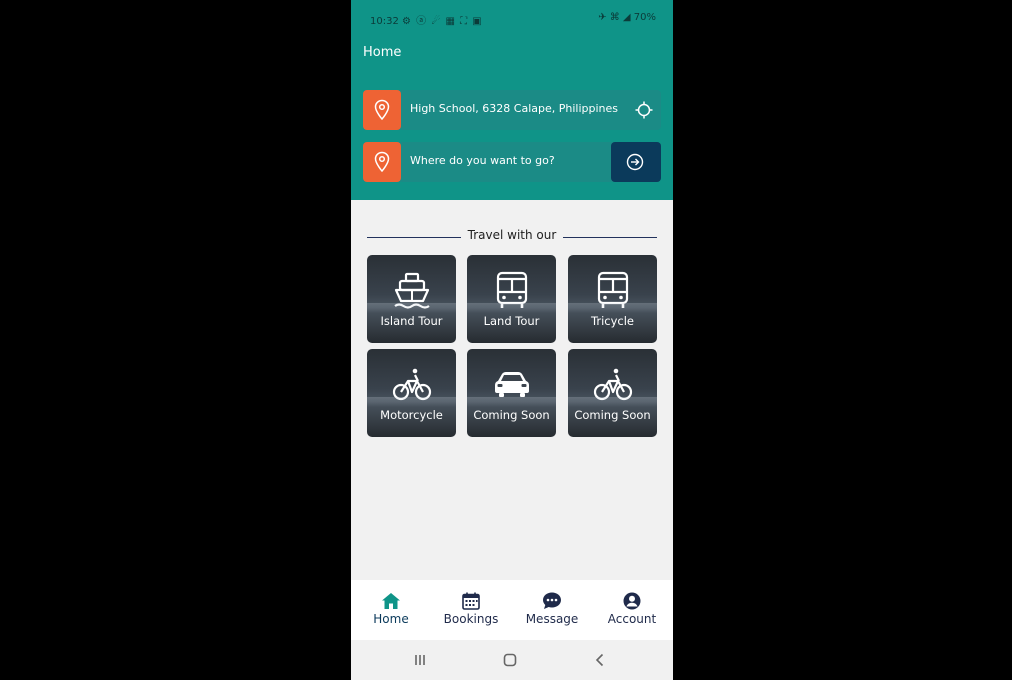 The width and height of the screenshot is (1012, 680). What do you see at coordinates (644, 110) in the screenshot?
I see `my-location-icon` at bounding box center [644, 110].